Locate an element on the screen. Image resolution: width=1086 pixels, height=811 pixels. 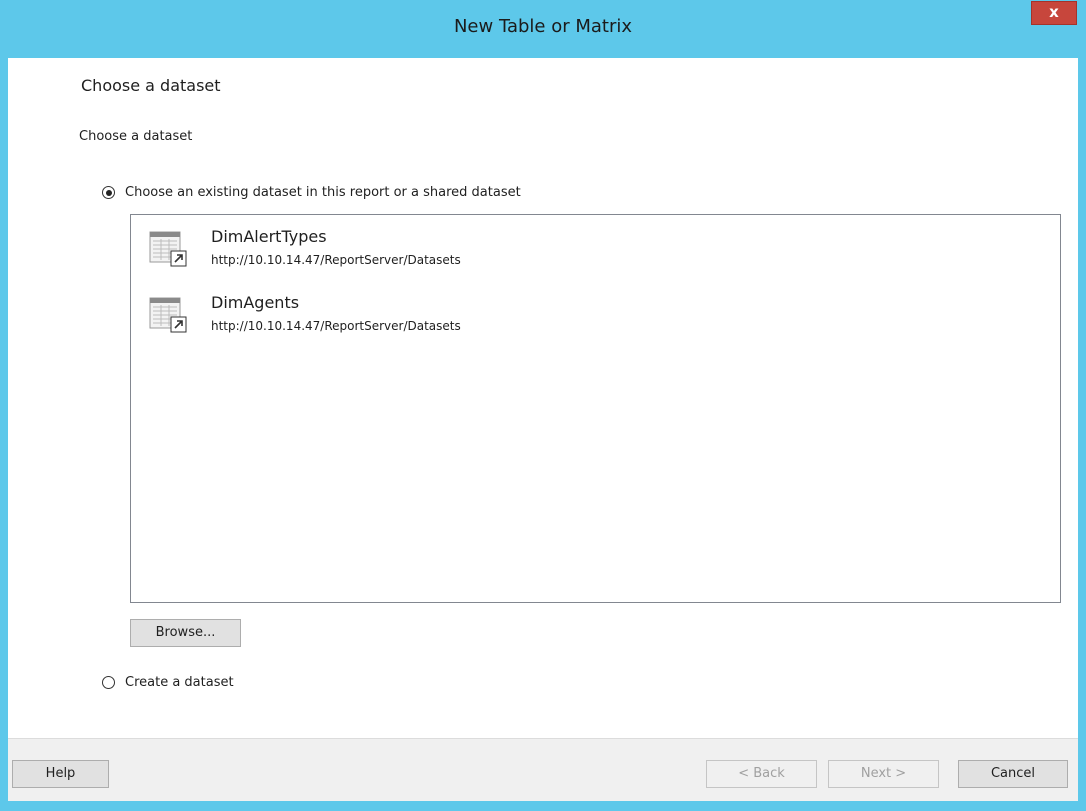
close-button: x is located at coordinates (1054, 13).